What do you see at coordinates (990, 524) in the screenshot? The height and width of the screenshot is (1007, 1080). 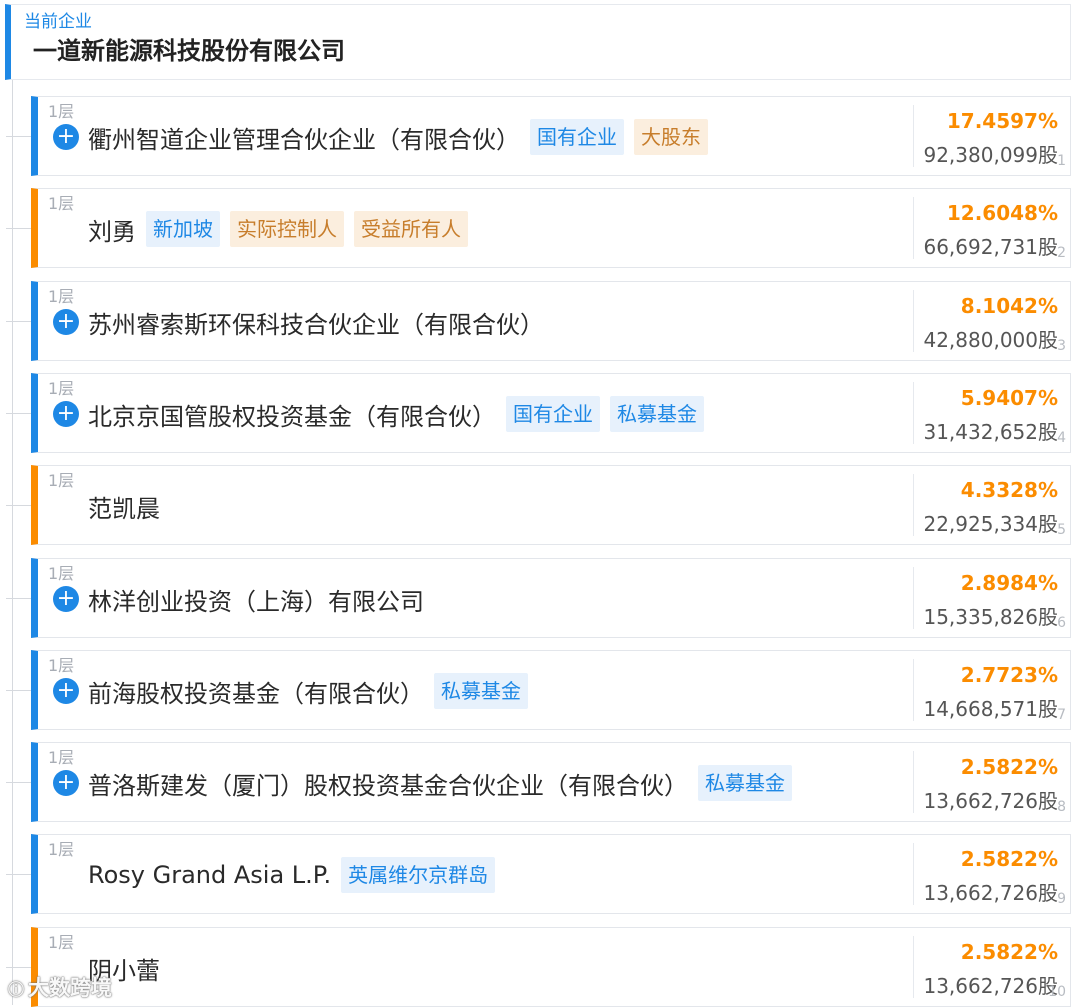 I see `share-count: 22,925,334股` at bounding box center [990, 524].